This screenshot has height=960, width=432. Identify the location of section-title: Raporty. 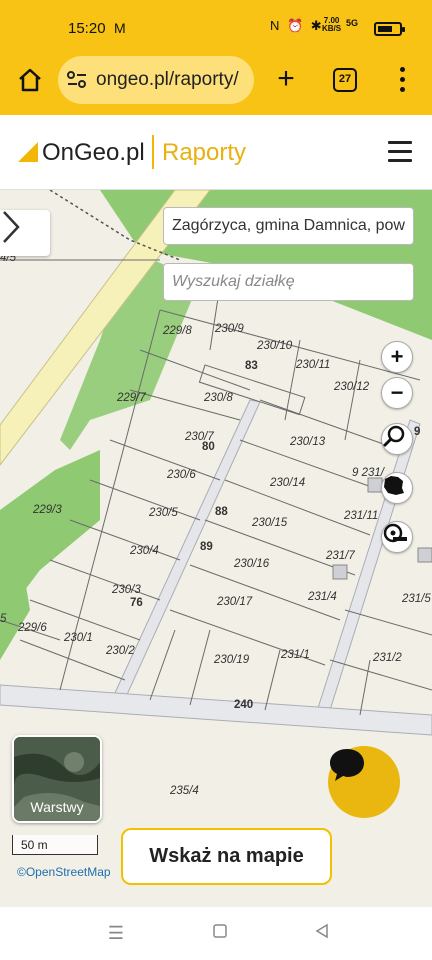
(204, 153).